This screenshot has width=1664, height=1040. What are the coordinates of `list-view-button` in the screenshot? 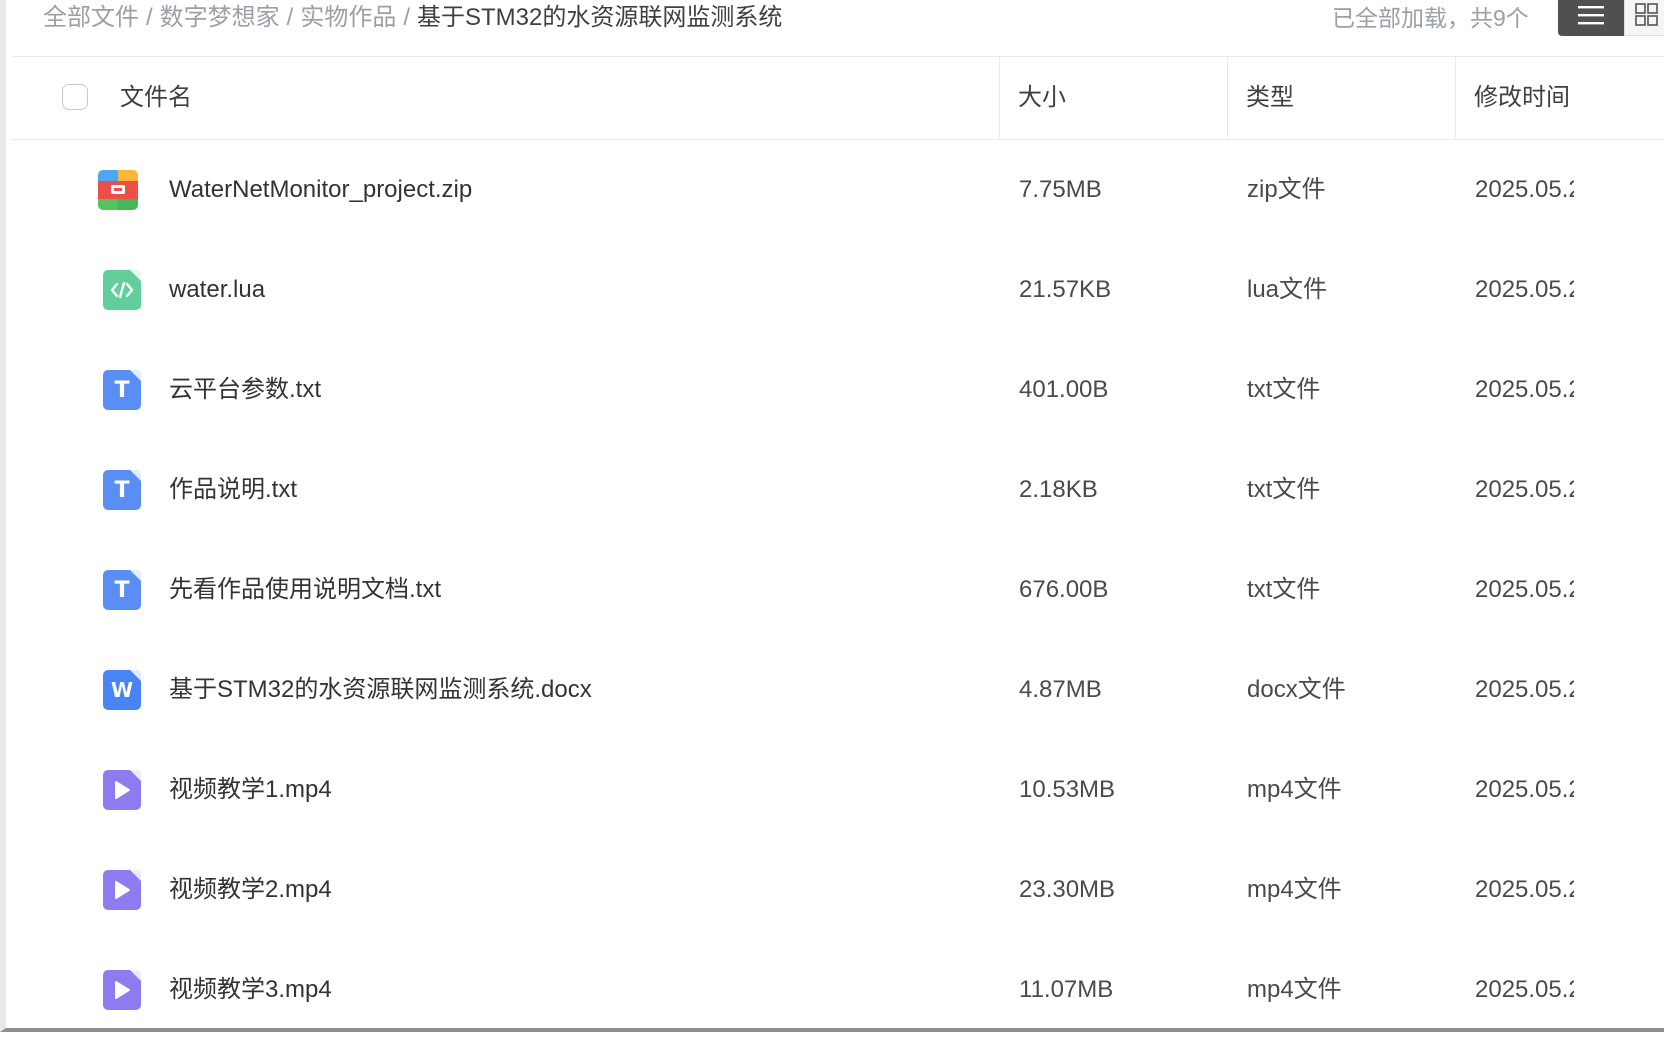 It's located at (1591, 18).